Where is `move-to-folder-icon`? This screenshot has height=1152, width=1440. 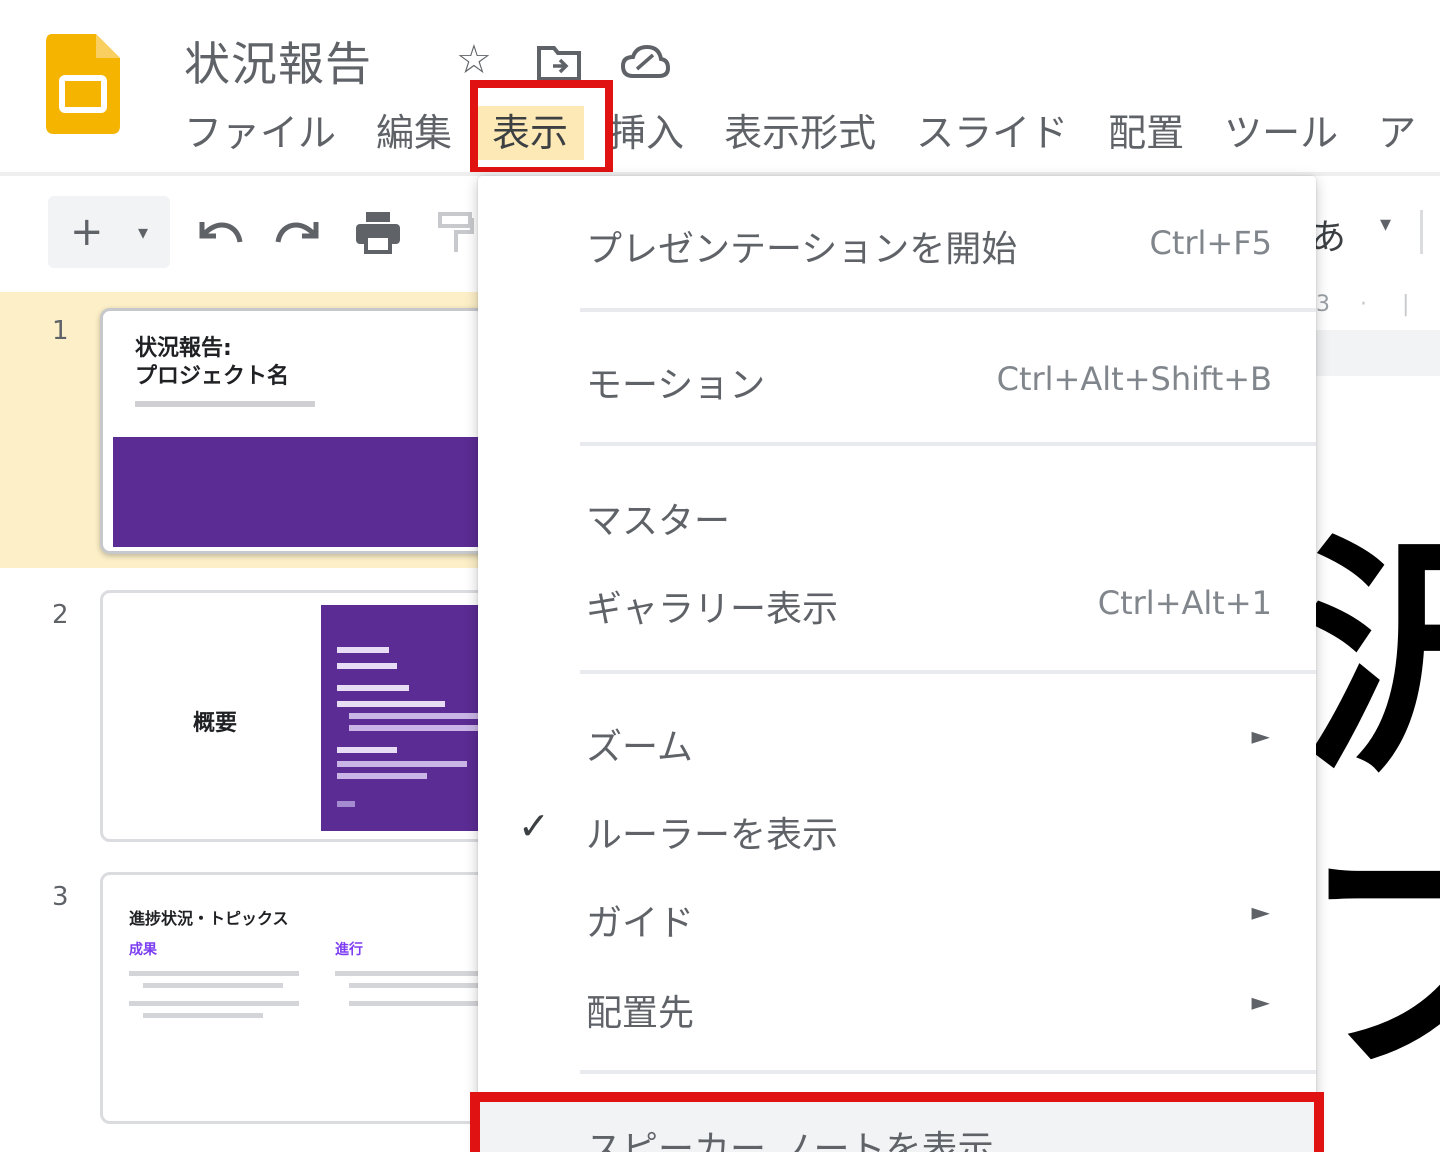 move-to-folder-icon is located at coordinates (559, 62).